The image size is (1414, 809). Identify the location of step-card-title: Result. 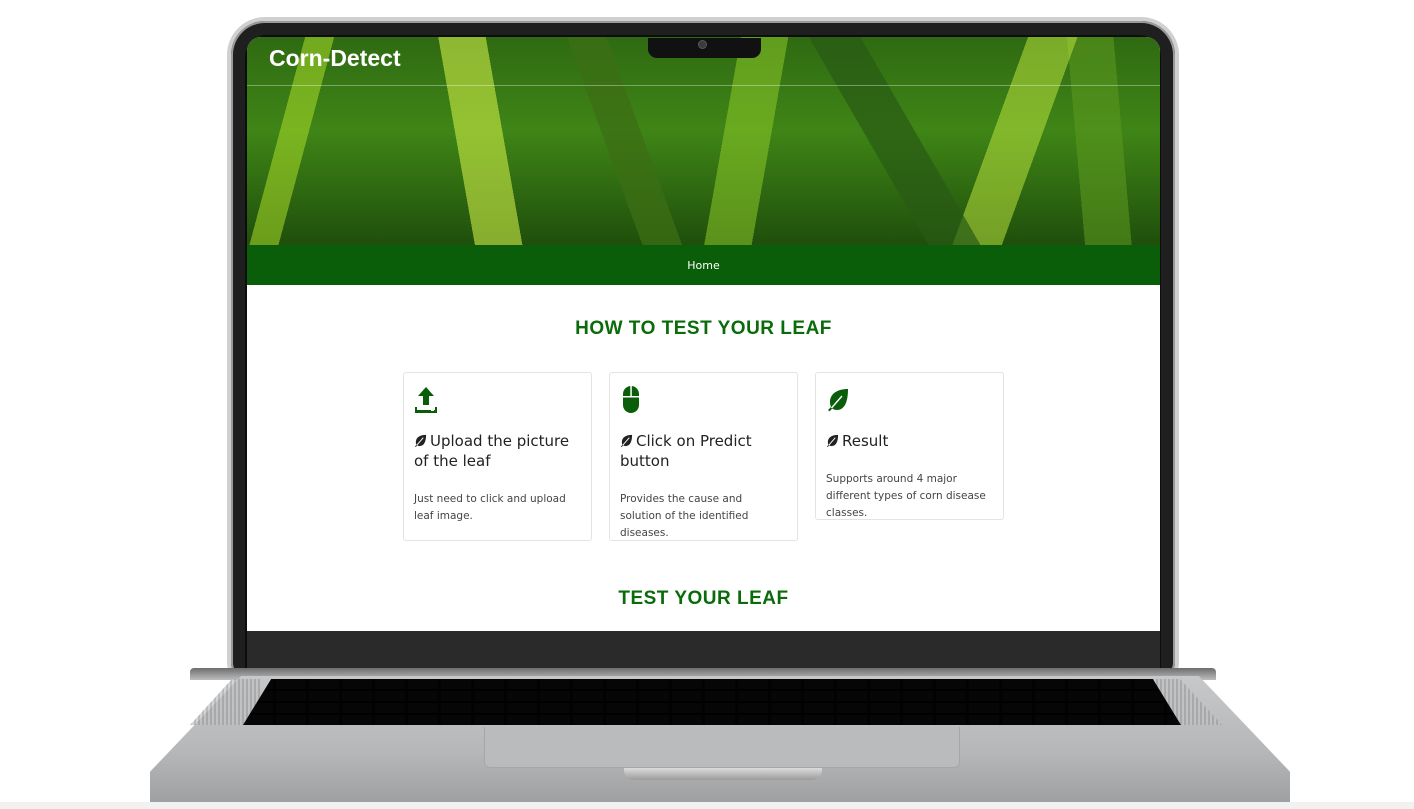
(909, 441).